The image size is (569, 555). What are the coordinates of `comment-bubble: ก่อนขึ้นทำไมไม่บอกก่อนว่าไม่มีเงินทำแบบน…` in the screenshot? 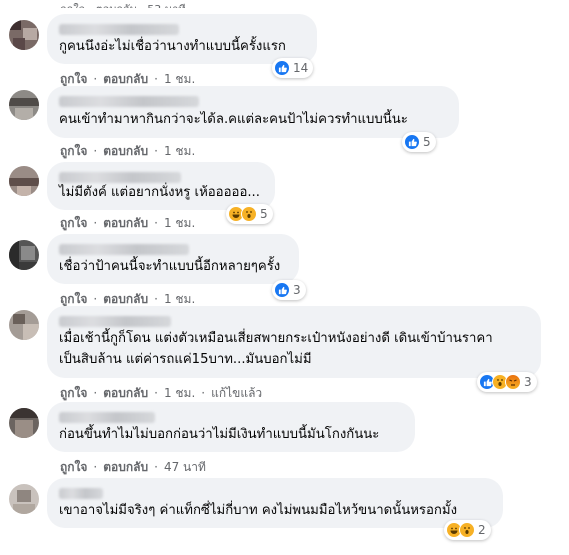 It's located at (231, 427).